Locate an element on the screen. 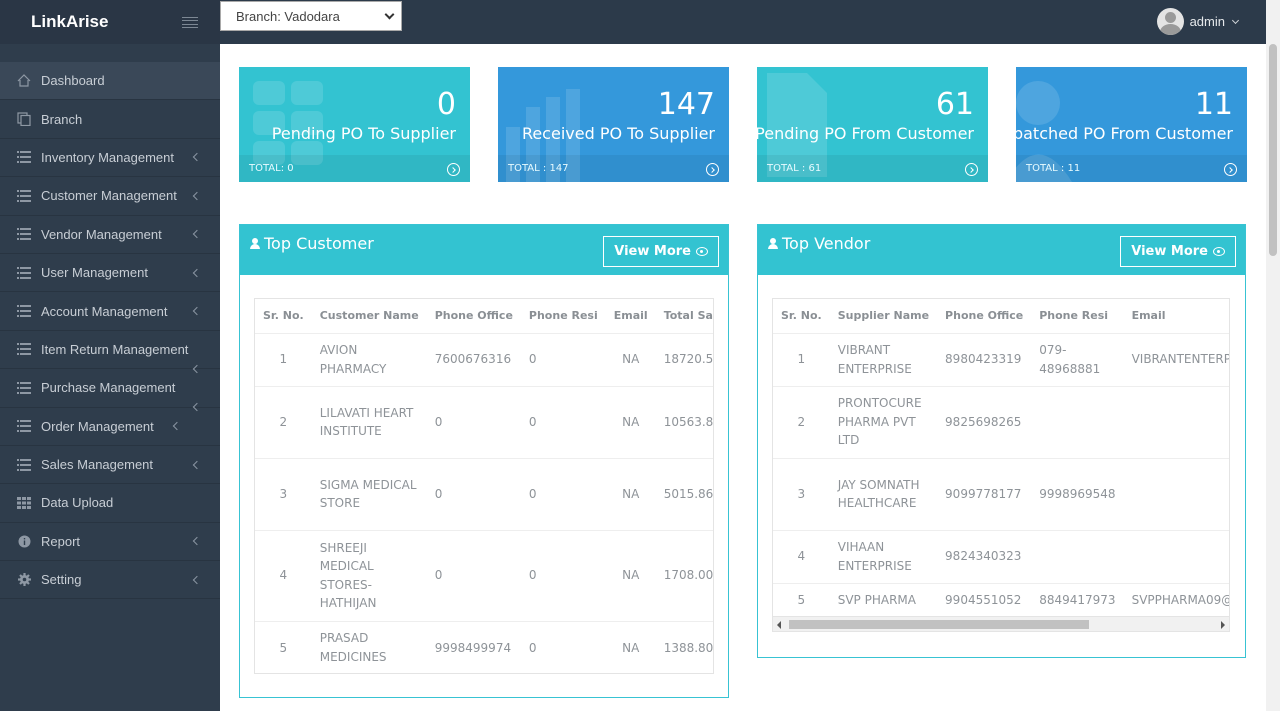  panel-title: Top Customer is located at coordinates (312, 243).